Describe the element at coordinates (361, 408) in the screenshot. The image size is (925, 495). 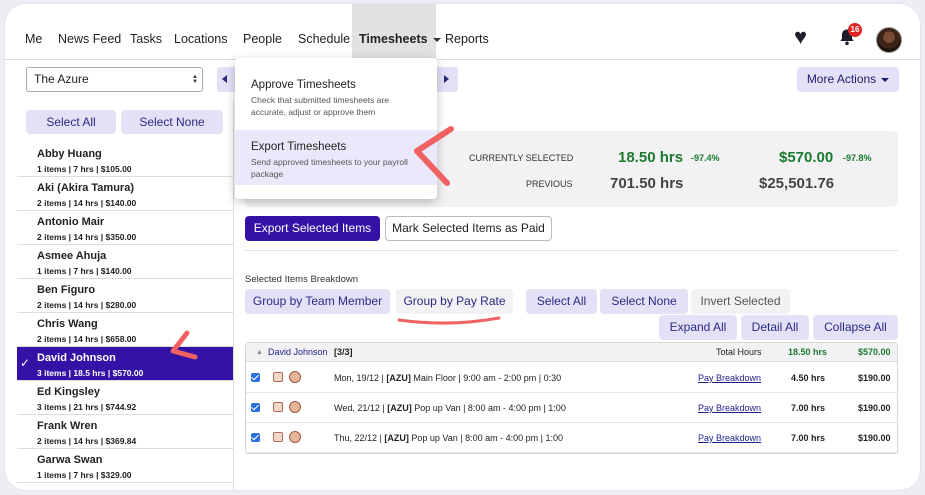
I see `shift-date: Wed, 21/12 |` at that location.